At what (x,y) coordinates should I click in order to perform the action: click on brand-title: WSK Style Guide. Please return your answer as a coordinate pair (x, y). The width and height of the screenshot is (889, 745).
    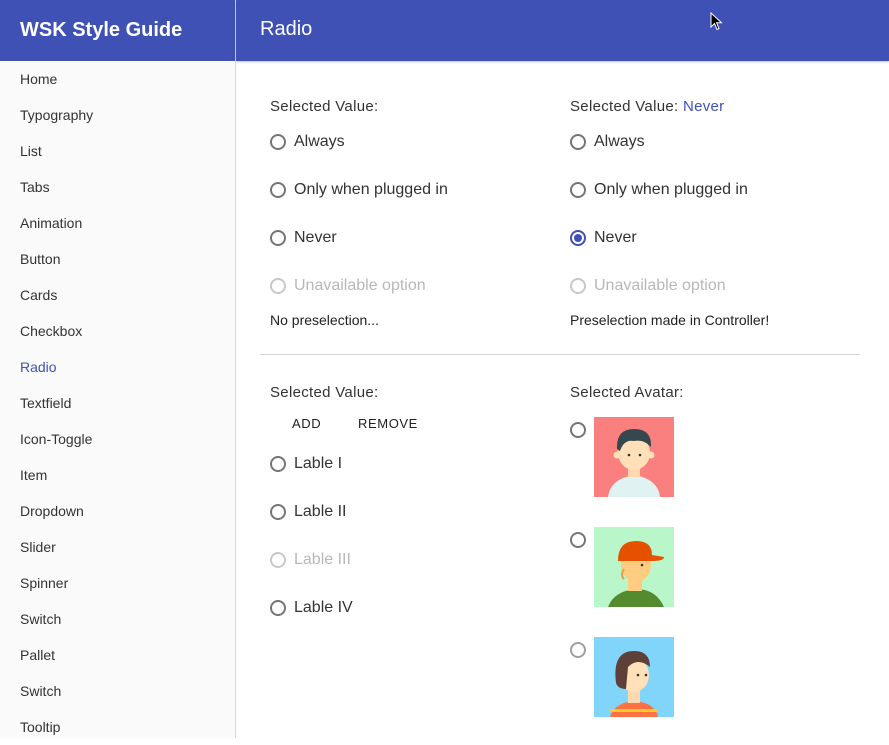
    Looking at the image, I should click on (117, 30).